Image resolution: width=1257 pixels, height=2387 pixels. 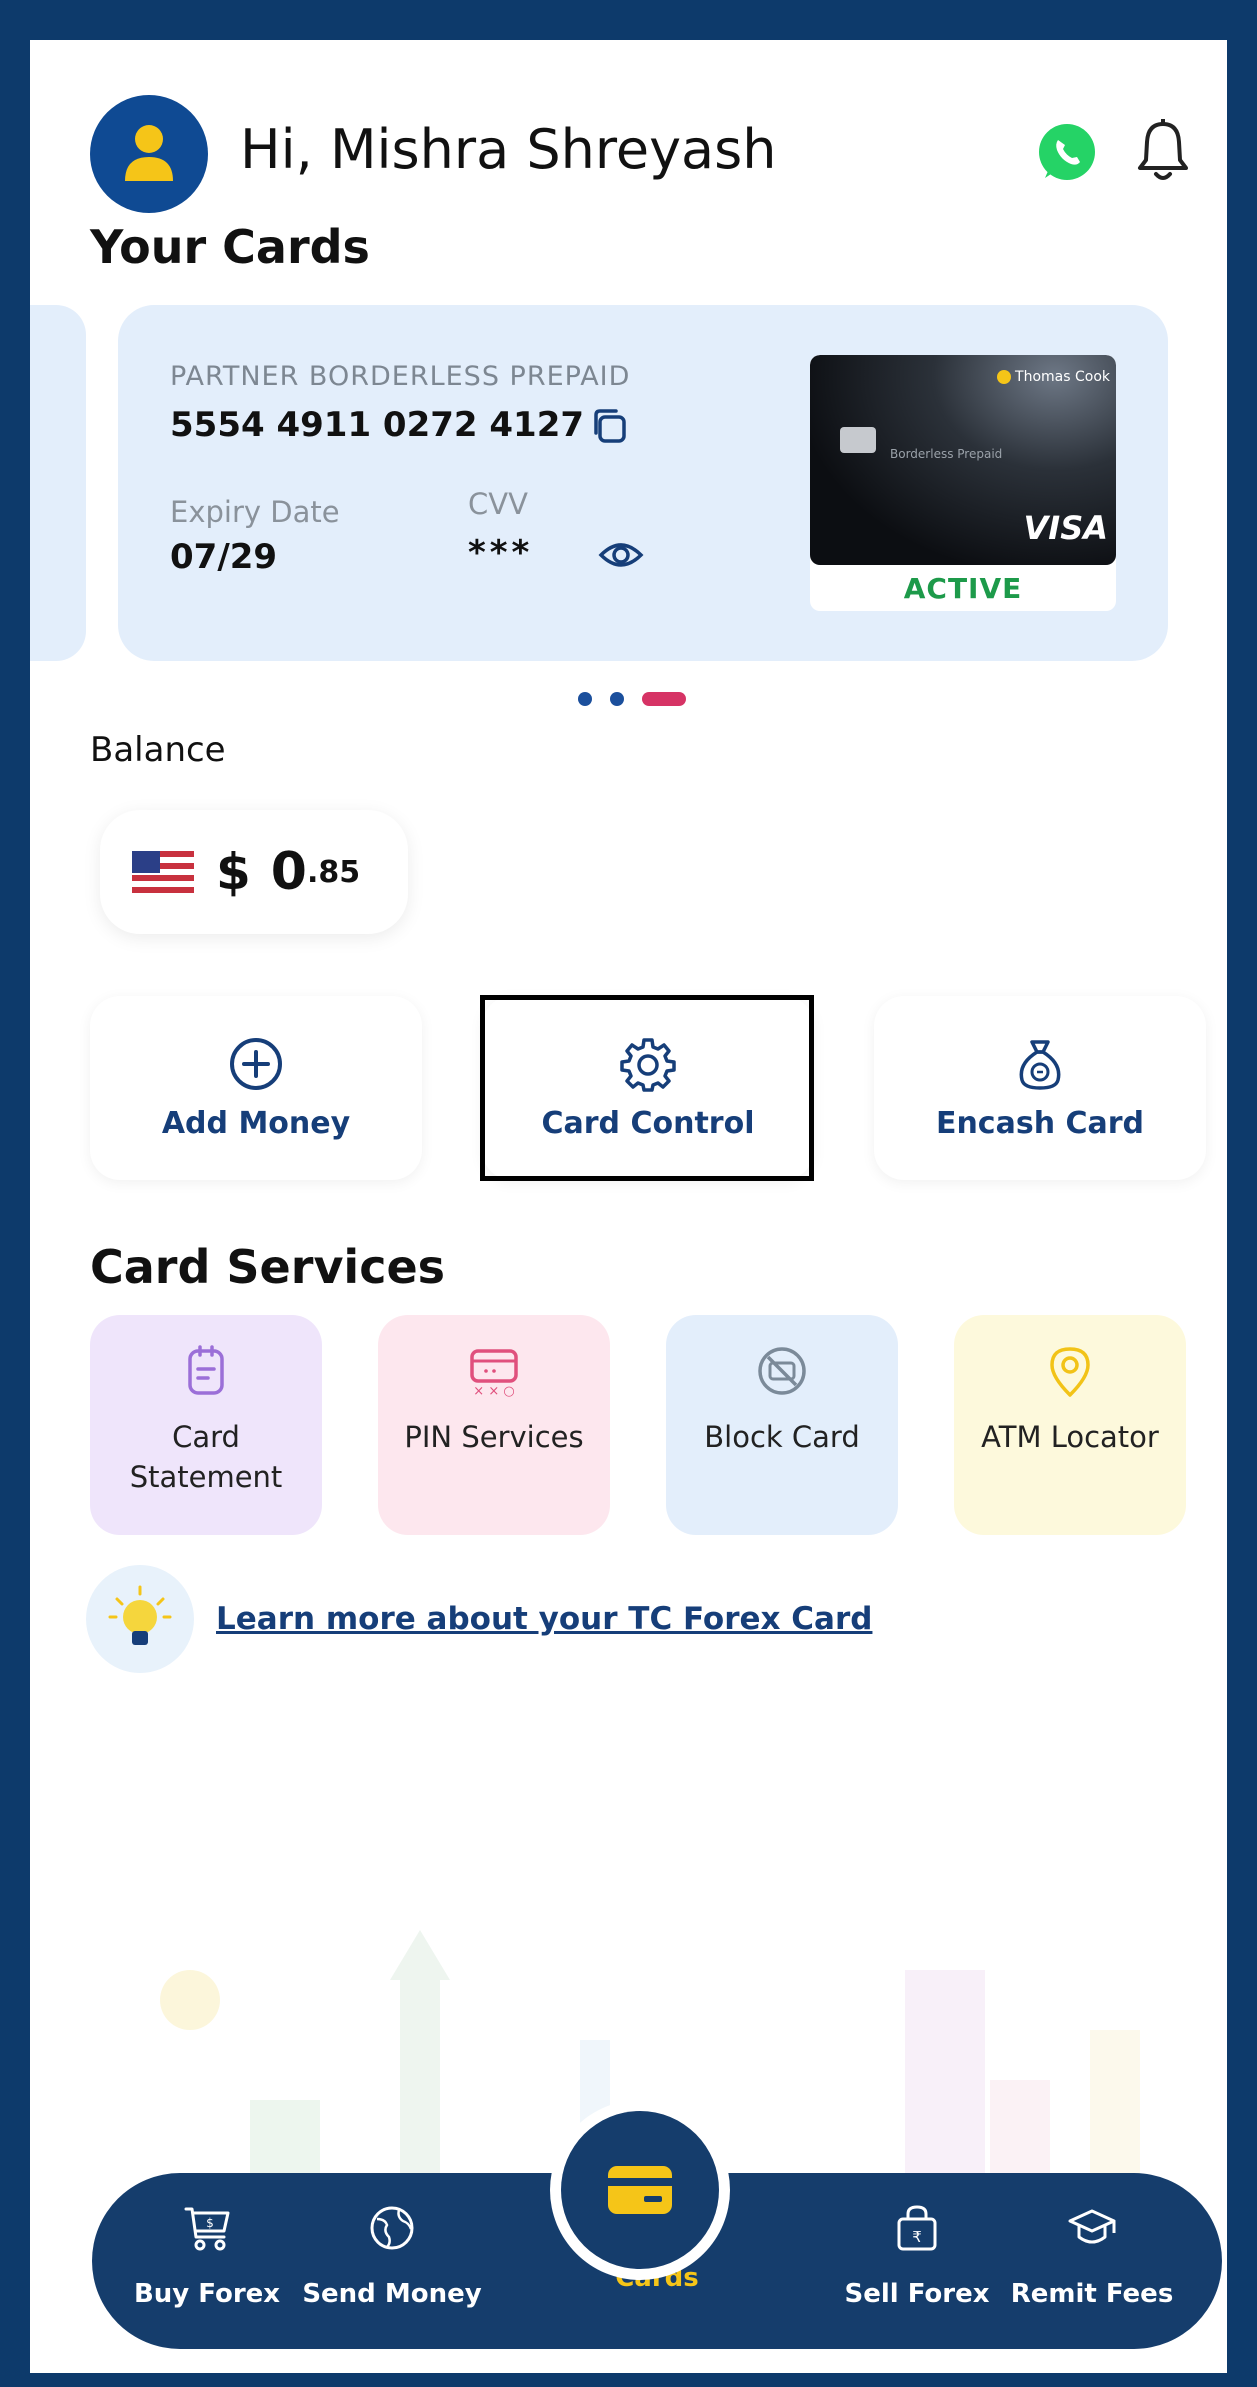 What do you see at coordinates (206, 1370) in the screenshot?
I see `statement-icon` at bounding box center [206, 1370].